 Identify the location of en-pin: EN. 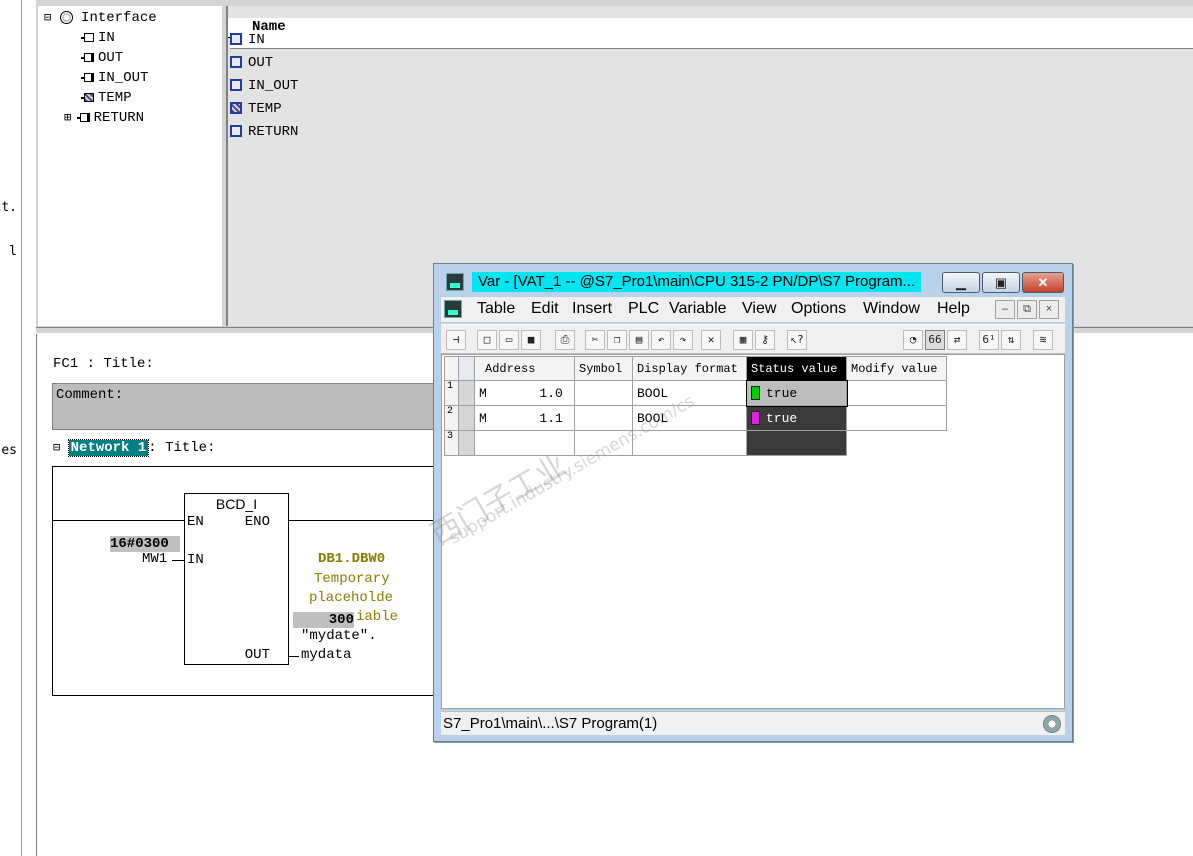
(195, 522).